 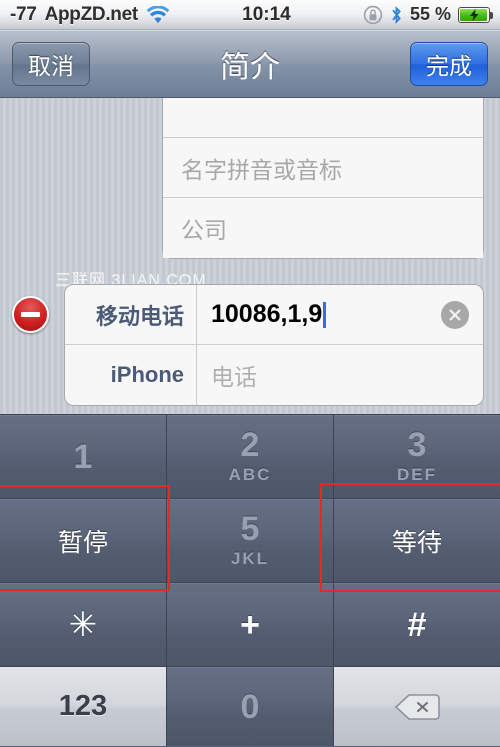 What do you see at coordinates (158, 14) in the screenshot?
I see `wifi-icon` at bounding box center [158, 14].